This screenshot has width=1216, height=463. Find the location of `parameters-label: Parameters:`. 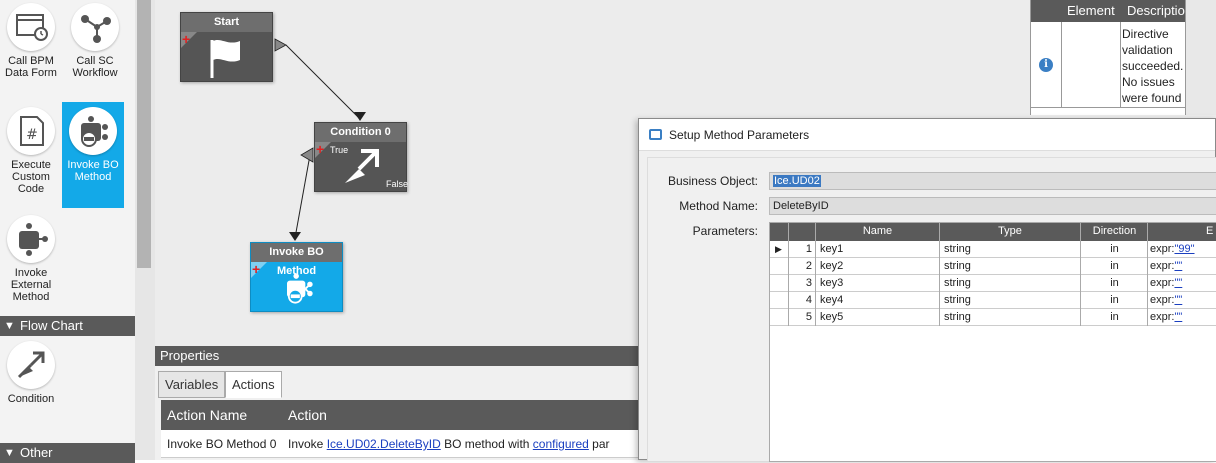

parameters-label: Parameters: is located at coordinates (725, 231).